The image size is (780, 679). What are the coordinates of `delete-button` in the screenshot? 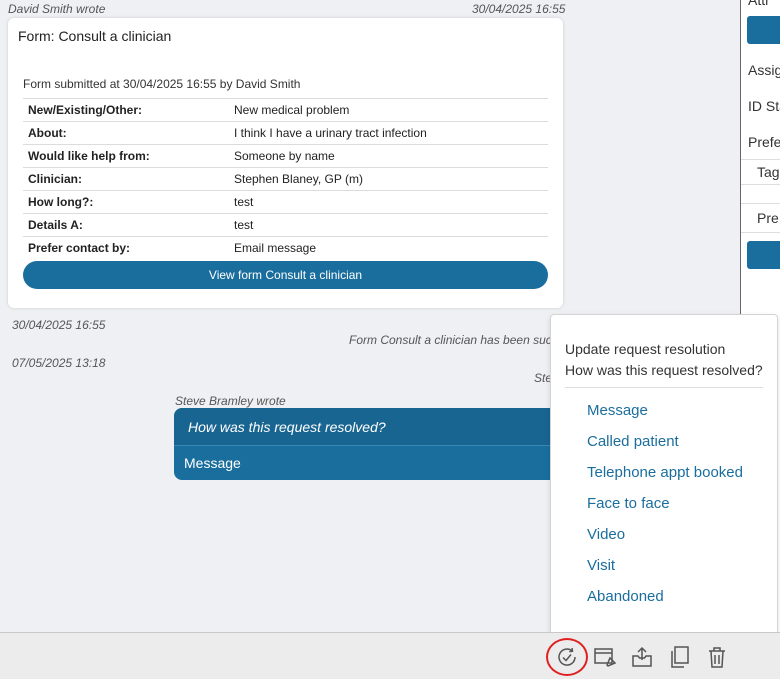 It's located at (717, 657).